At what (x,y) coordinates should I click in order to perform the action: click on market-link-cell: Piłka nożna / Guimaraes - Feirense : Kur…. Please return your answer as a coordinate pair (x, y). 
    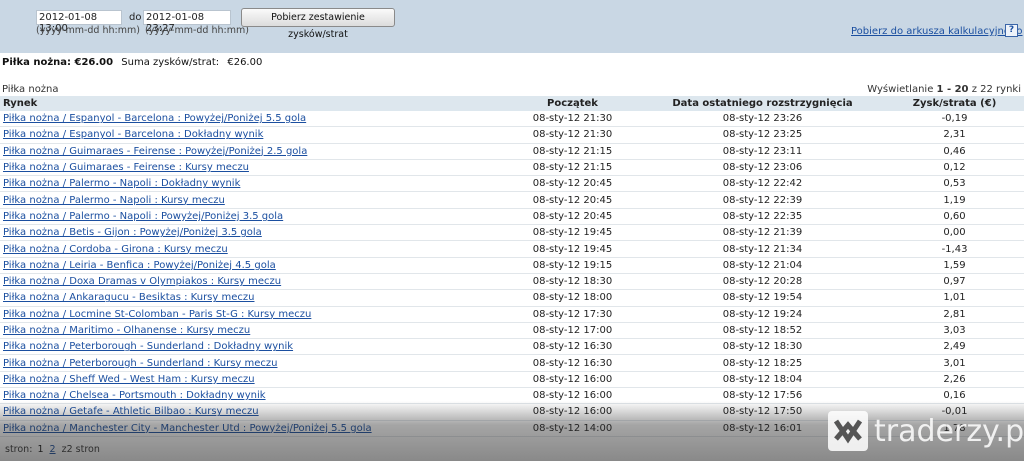
    Looking at the image, I should click on (252, 167).